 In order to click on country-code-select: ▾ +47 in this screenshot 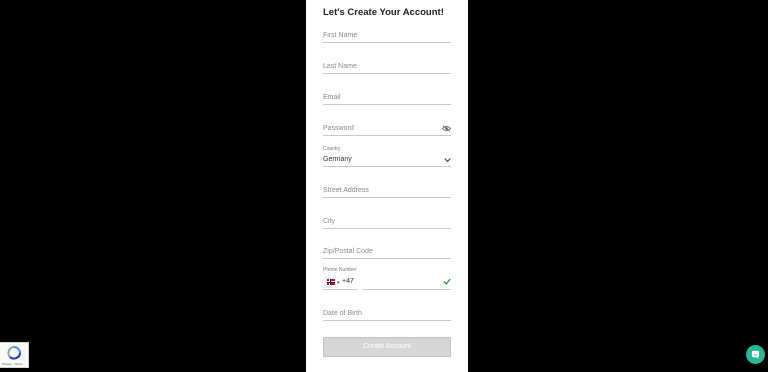, I will do `click(340, 284)`.